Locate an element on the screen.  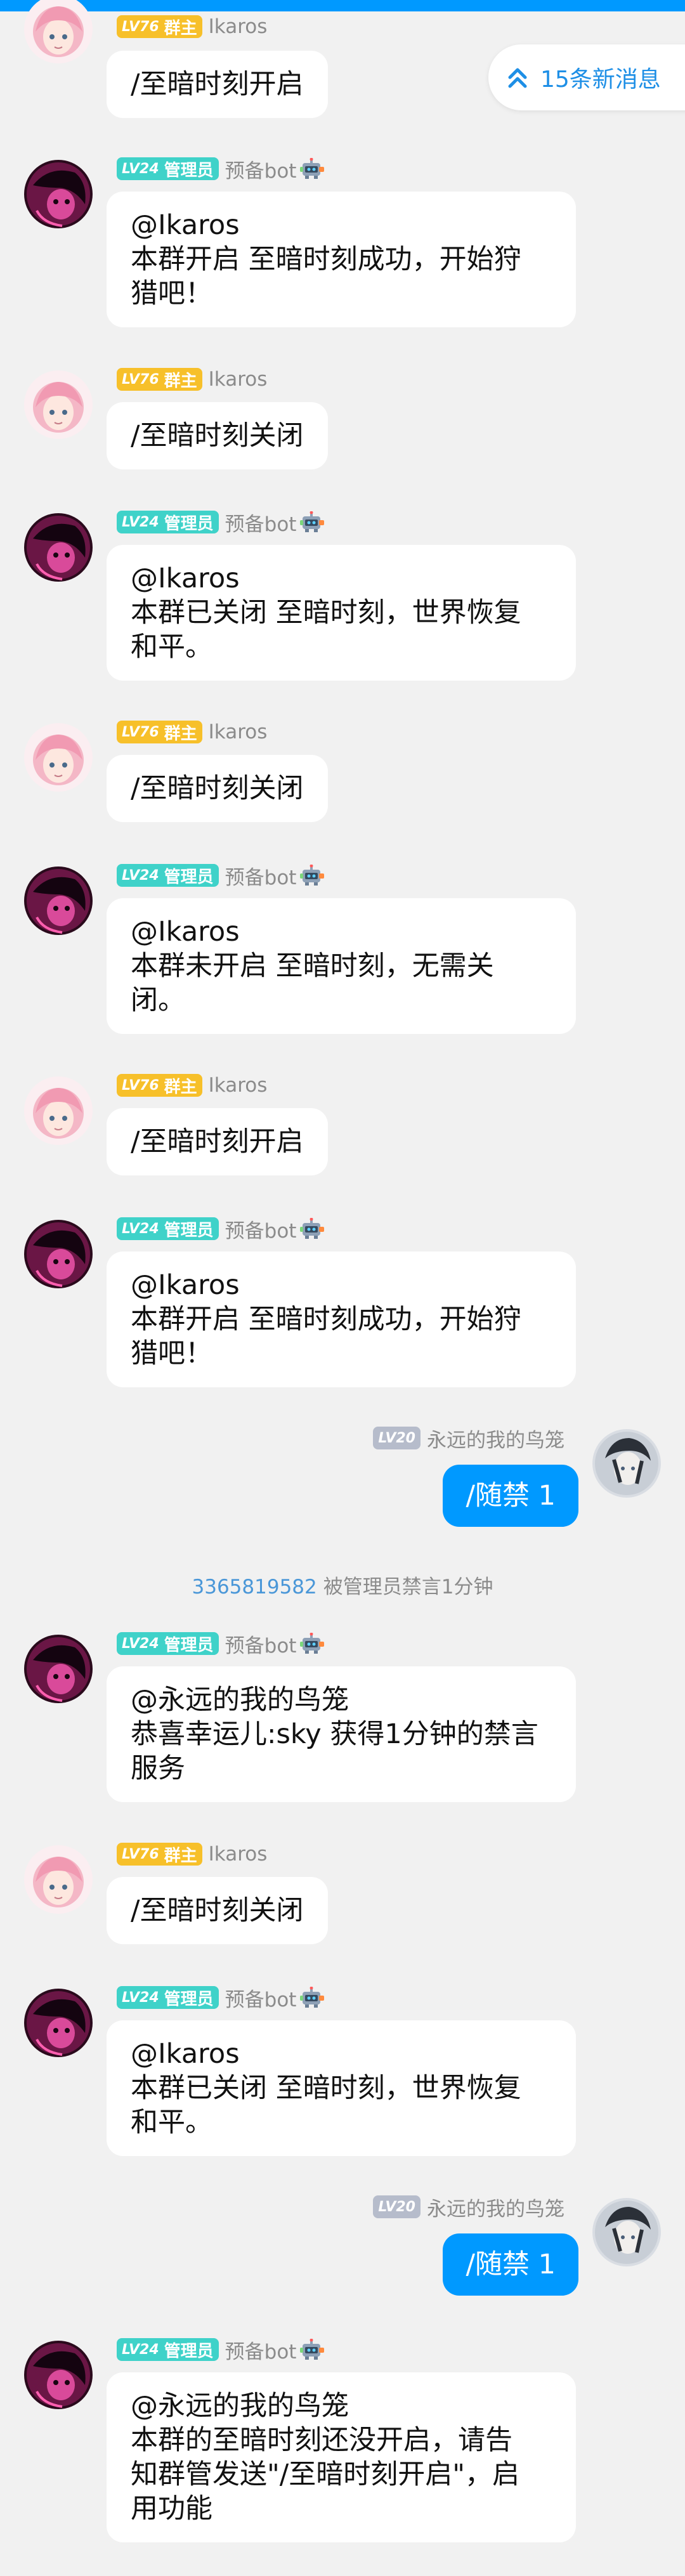
new-messages-button: 15条新消息 is located at coordinates (587, 77).